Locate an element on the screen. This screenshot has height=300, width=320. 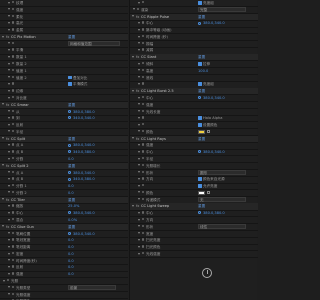
color-swatch is located at coordinates (201, 132).